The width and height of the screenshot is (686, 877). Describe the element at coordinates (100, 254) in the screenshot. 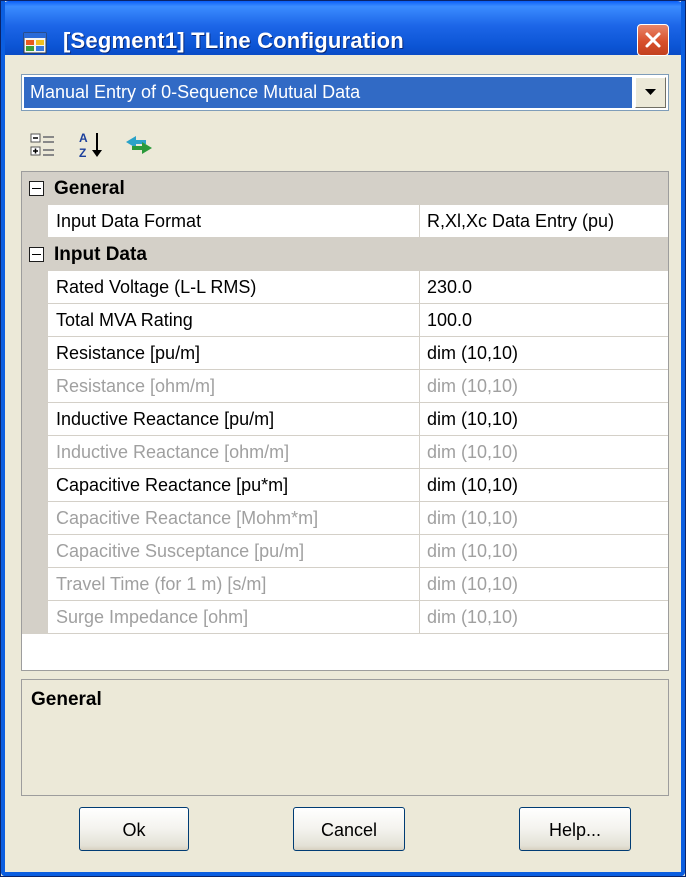

I see `category-label: Input Data` at that location.